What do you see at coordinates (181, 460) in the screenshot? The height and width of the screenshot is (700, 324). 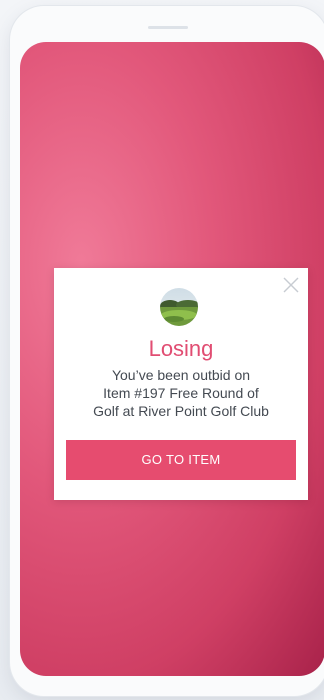 I see `go-to-item-button: GO TO ITEM` at bounding box center [181, 460].